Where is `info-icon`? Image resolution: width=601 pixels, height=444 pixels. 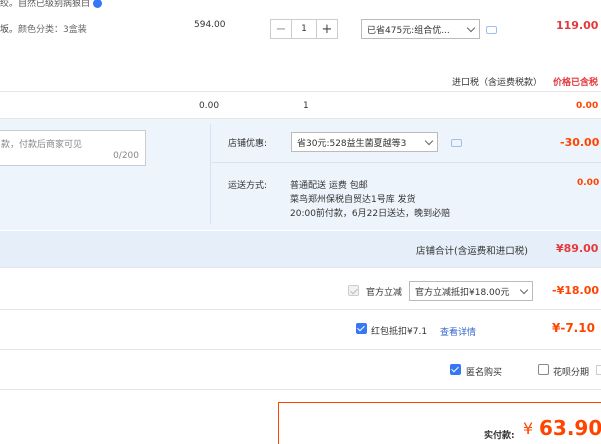 info-icon is located at coordinates (97, 4).